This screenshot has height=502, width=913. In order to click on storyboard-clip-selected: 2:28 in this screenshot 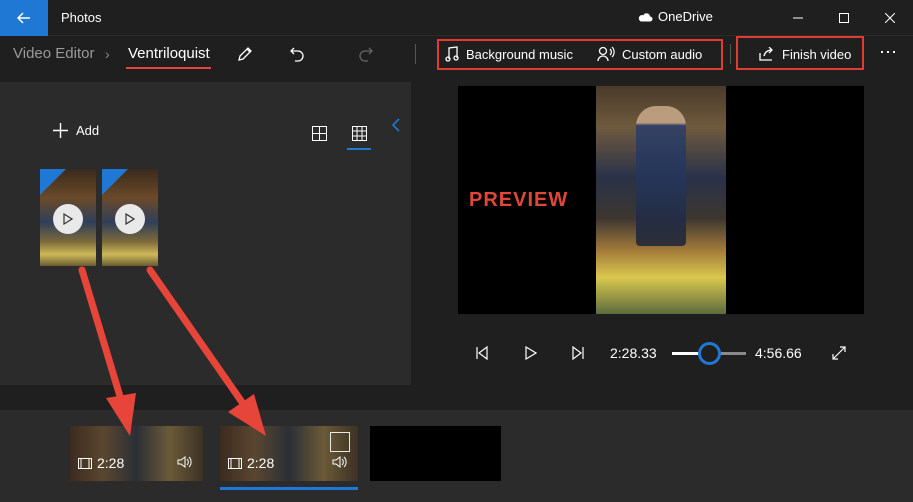, I will do `click(289, 453)`.